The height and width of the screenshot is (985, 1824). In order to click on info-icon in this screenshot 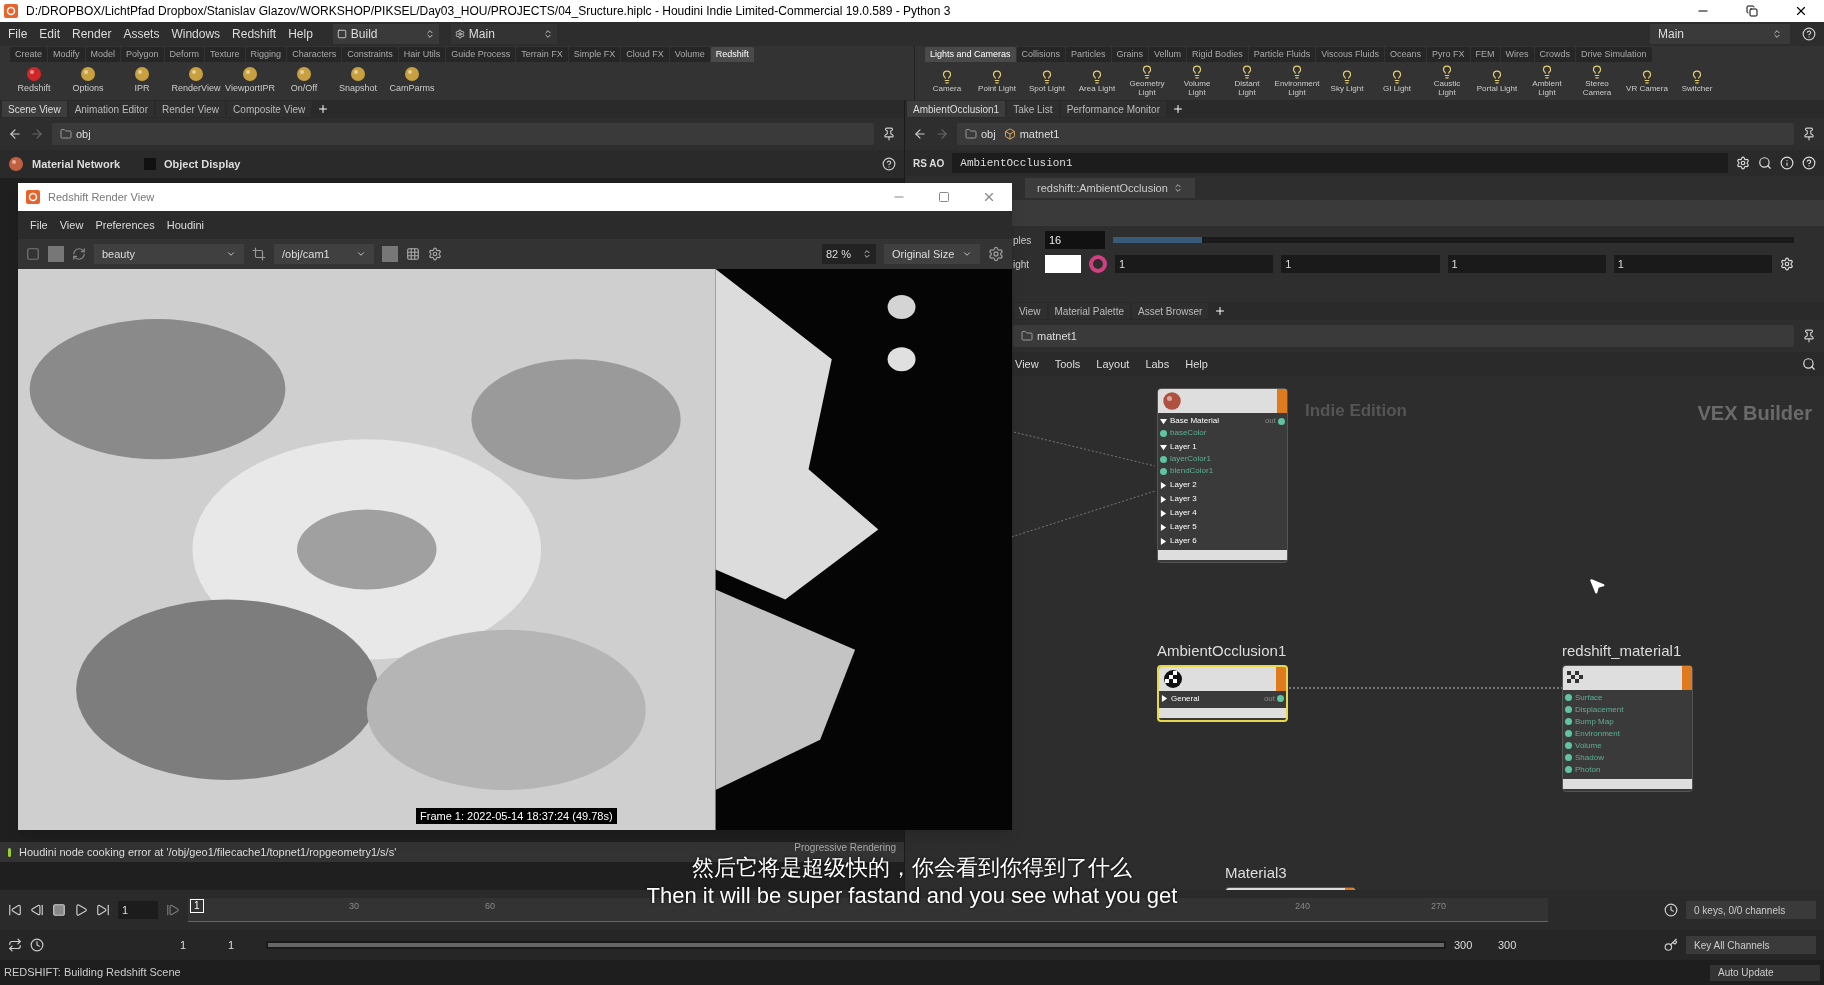, I will do `click(1787, 163)`.